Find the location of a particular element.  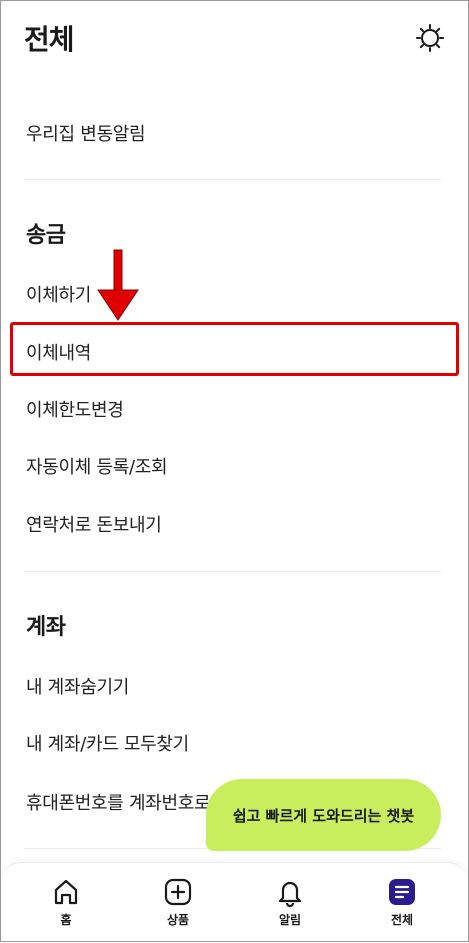

tab-products: 상품 is located at coordinates (178, 902).